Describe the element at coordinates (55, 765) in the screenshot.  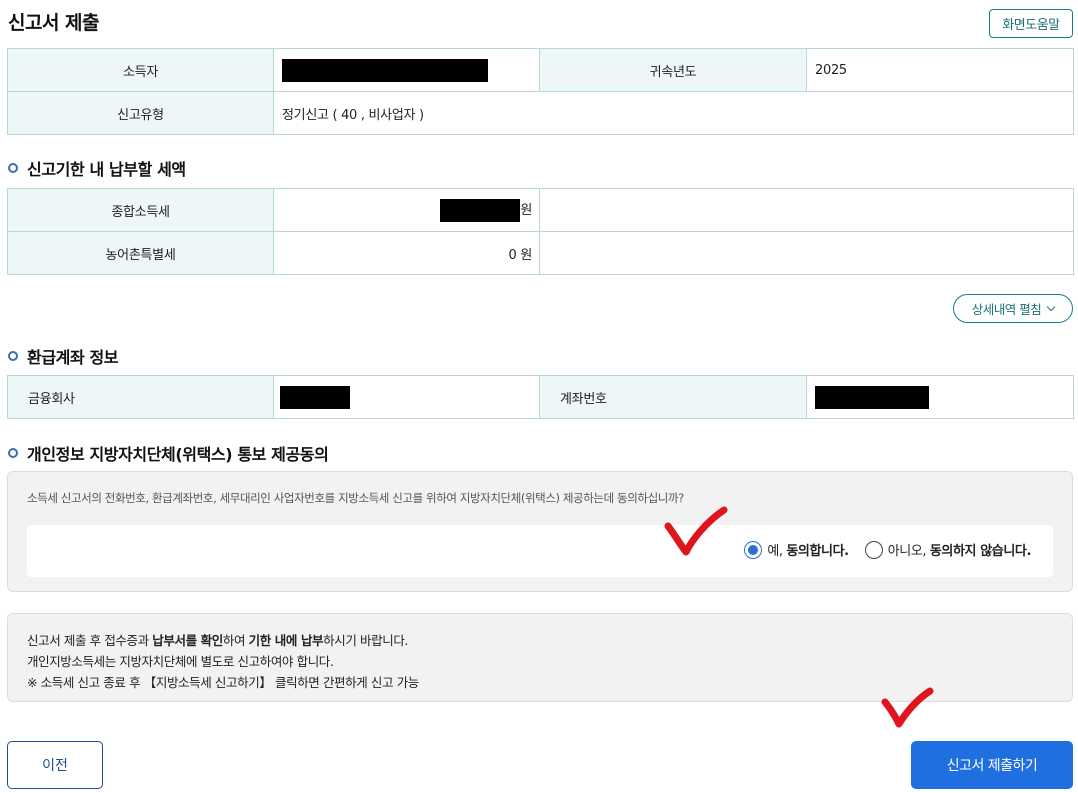
I see `previous-button: 이전` at that location.